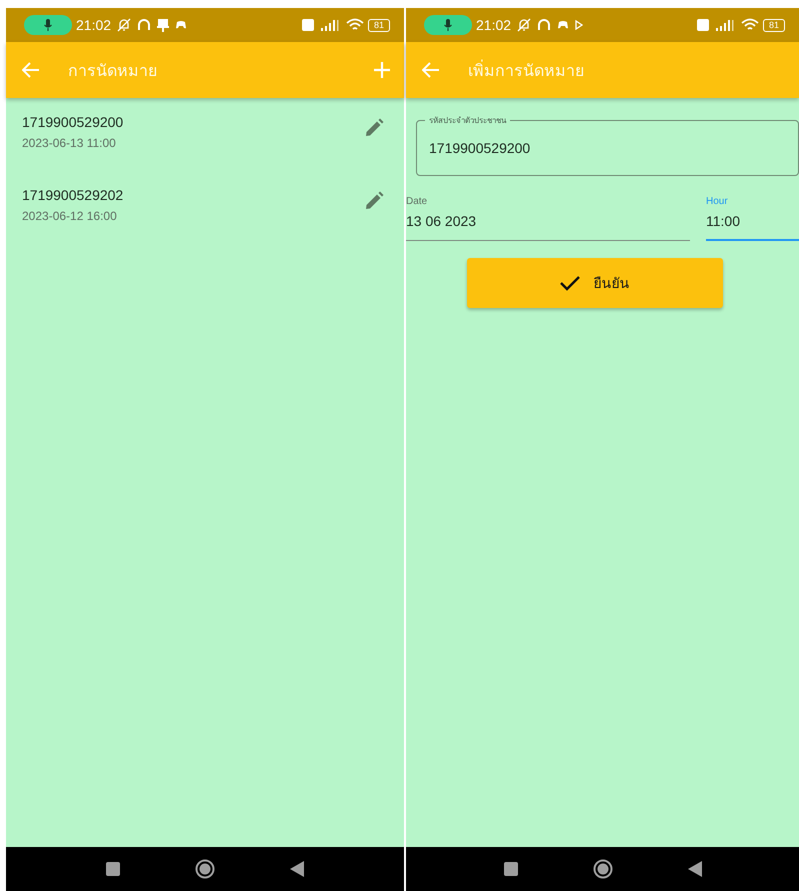 The width and height of the screenshot is (799, 891). What do you see at coordinates (511, 869) in the screenshot?
I see `recents-button` at bounding box center [511, 869].